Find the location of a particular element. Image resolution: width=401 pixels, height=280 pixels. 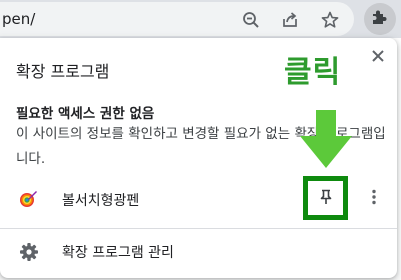

manage-extensions-label: 확장 프로그램 관리 is located at coordinates (118, 252).